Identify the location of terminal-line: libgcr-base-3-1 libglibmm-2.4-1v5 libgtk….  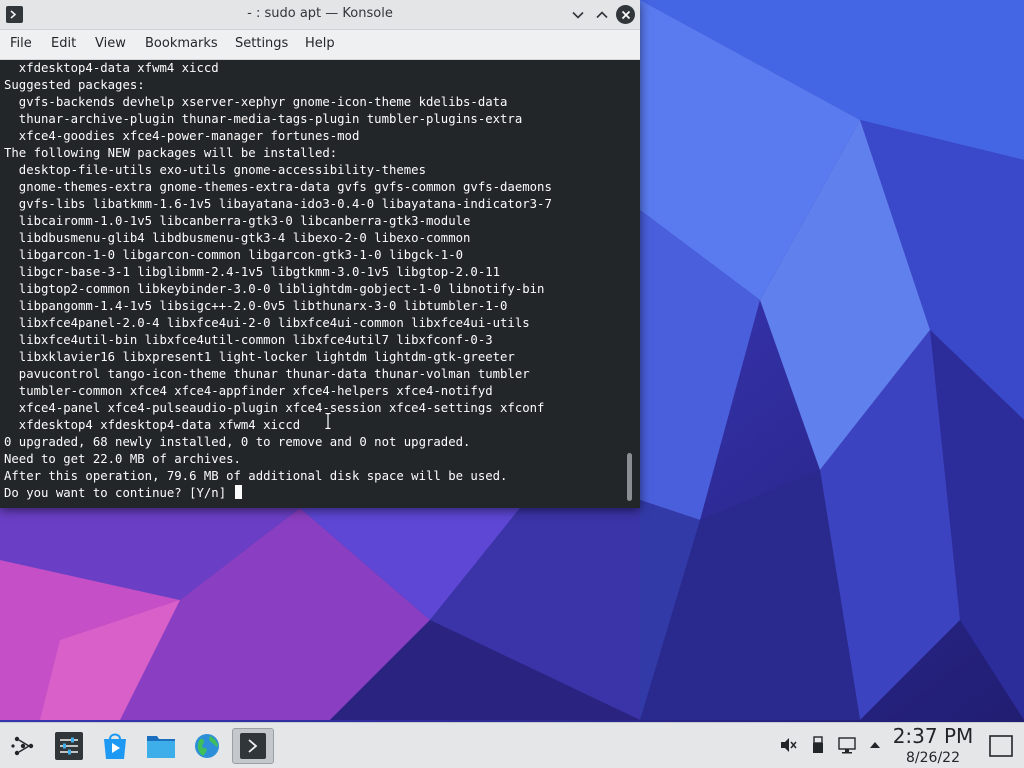
(259, 272).